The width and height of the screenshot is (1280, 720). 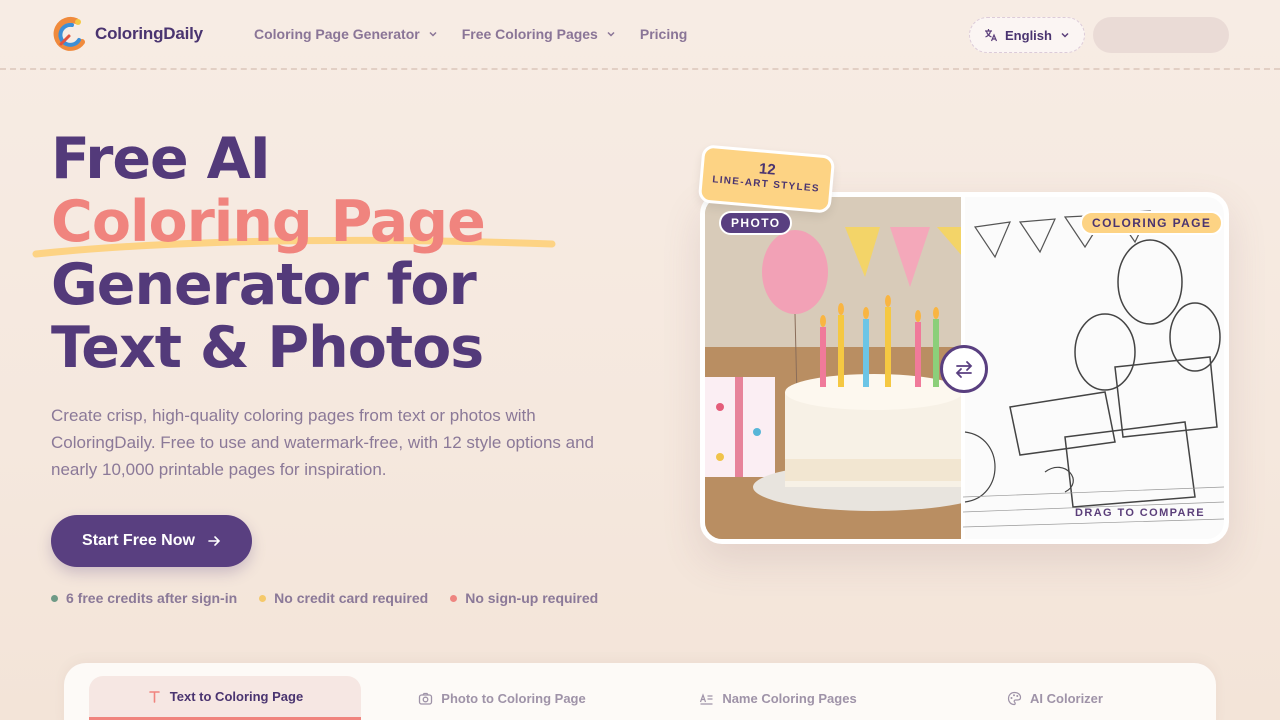 What do you see at coordinates (161, 159) in the screenshot?
I see `hero-title-line: Free AI` at bounding box center [161, 159].